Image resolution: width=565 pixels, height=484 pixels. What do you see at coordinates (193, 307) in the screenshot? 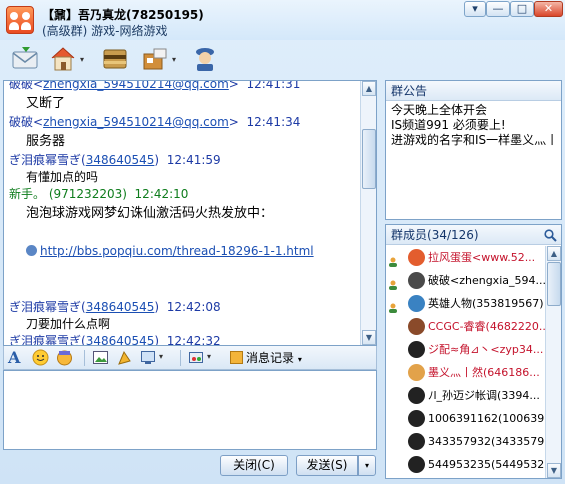
I see `message-time: 12:42:08` at bounding box center [193, 307].